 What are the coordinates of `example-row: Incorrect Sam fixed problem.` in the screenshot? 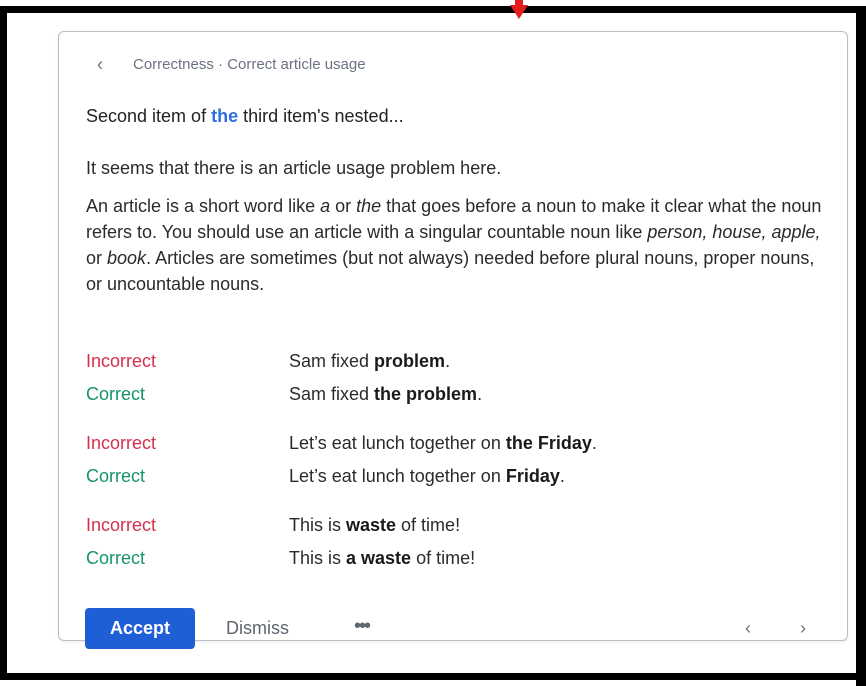 It's located at (268, 363).